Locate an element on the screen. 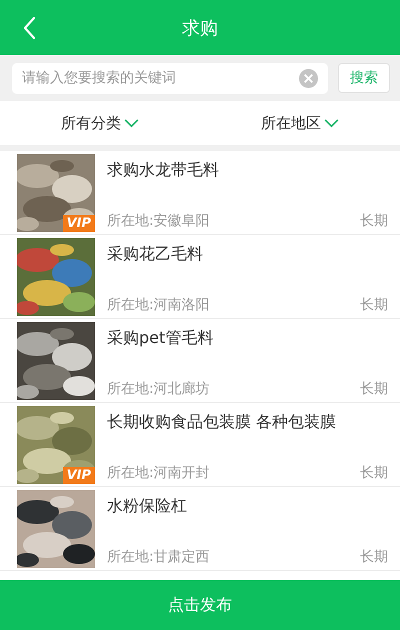 This screenshot has height=630, width=400. item-title: 长期收购食品包装膜 各种包装膜 is located at coordinates (222, 422).